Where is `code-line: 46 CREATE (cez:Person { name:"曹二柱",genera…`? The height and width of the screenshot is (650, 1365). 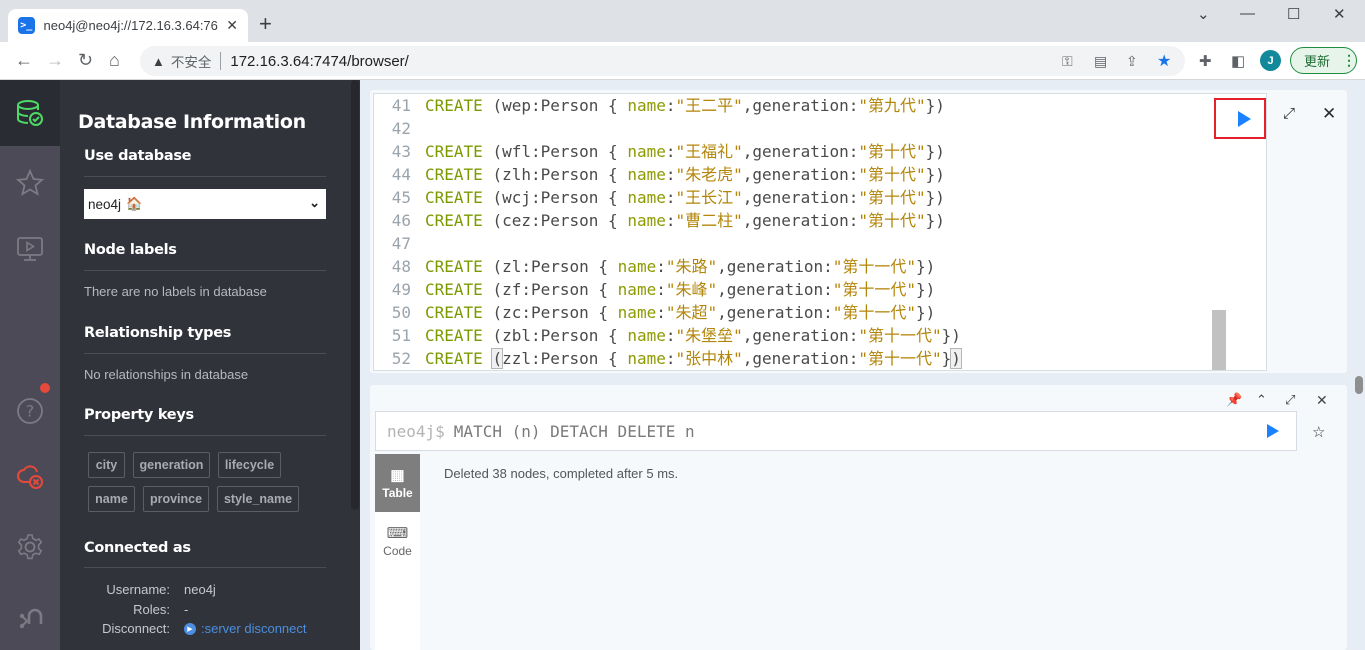 code-line: 46 CREATE (cez:Person { name:"曹二柱",genera… is located at coordinates (659, 220).